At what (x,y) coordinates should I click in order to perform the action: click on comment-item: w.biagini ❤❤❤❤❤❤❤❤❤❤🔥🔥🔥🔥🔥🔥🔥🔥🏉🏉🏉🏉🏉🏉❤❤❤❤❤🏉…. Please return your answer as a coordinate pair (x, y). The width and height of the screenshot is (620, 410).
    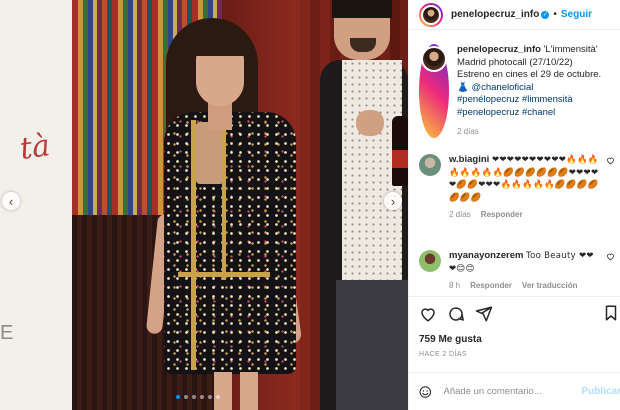
    Looking at the image, I should click on (519, 188).